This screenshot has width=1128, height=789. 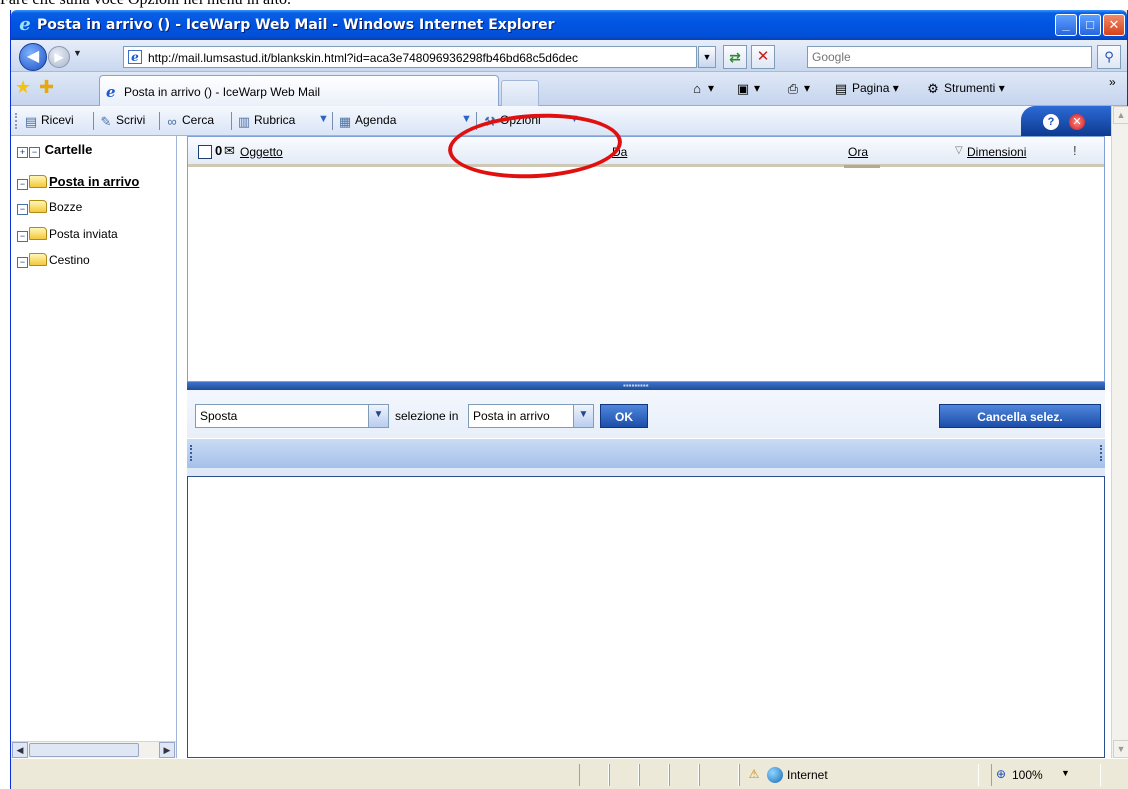 What do you see at coordinates (707, 57) in the screenshot?
I see `address-dropdown-icon: ▼` at bounding box center [707, 57].